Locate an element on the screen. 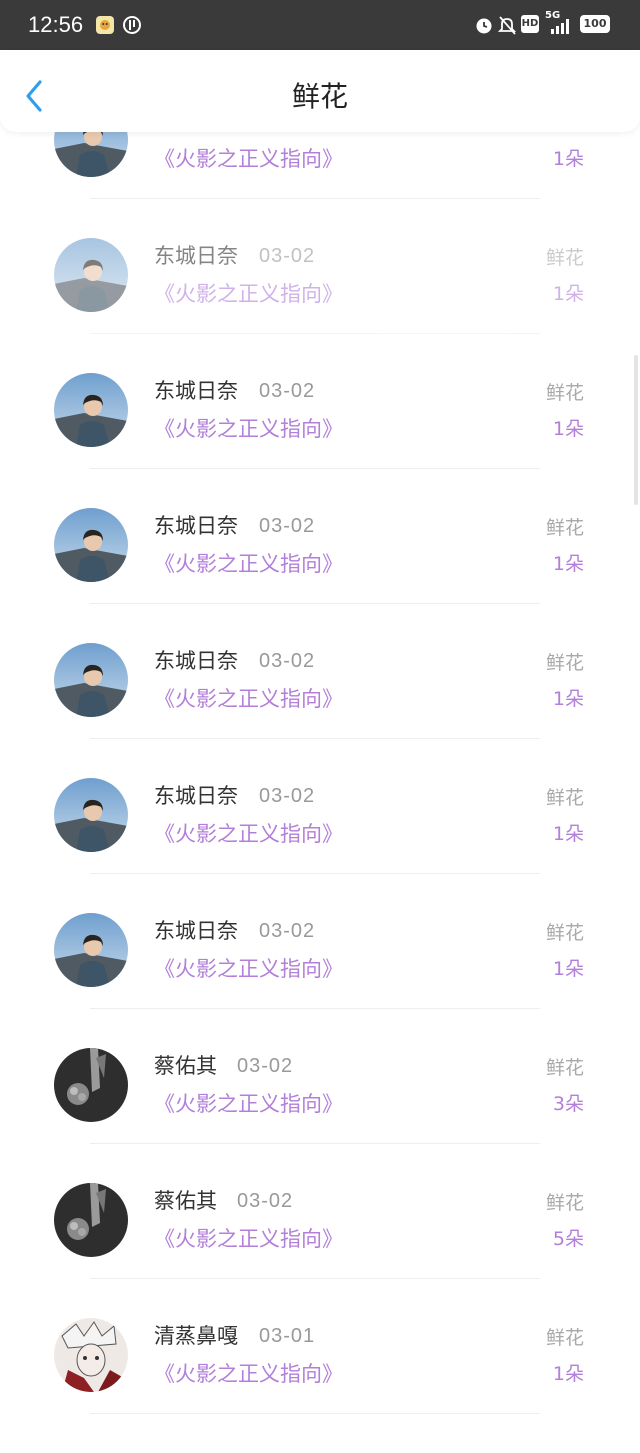  status-time: 12:56 is located at coordinates (56, 24).